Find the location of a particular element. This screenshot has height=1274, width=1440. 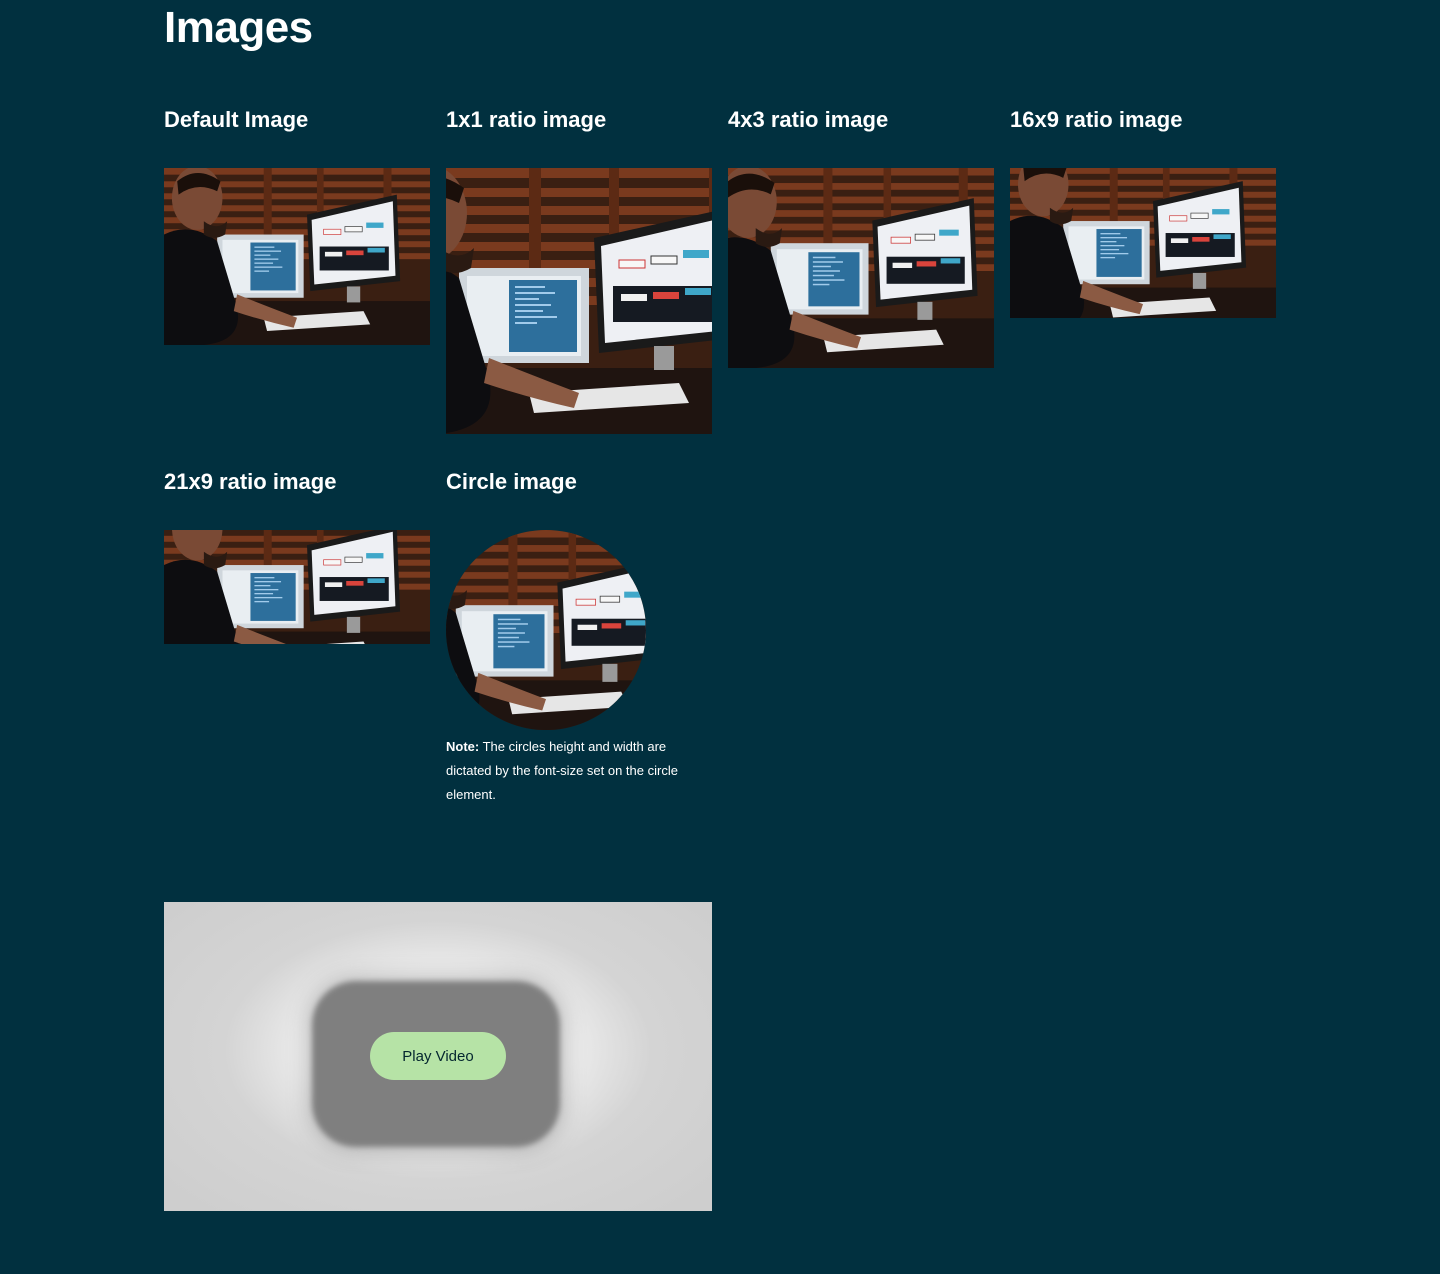

circle-image is located at coordinates (546, 630).